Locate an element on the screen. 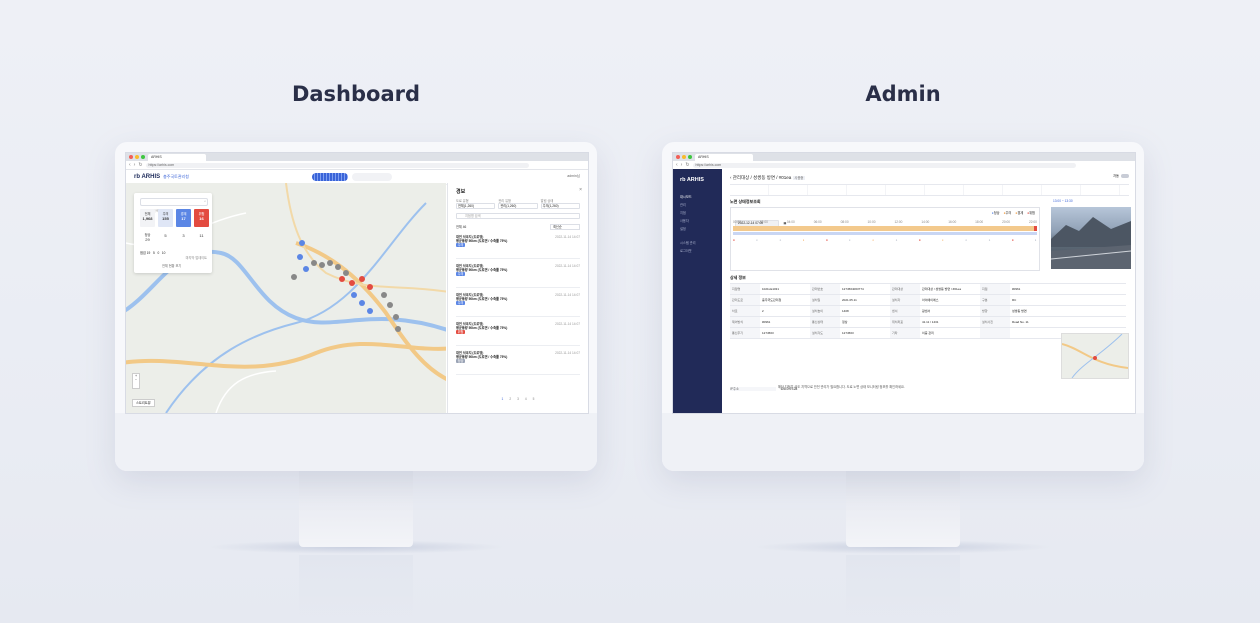 Image resolution: width=1260 pixels, height=623 pixels. sidebar-item: 관리 is located at coordinates (697, 205).